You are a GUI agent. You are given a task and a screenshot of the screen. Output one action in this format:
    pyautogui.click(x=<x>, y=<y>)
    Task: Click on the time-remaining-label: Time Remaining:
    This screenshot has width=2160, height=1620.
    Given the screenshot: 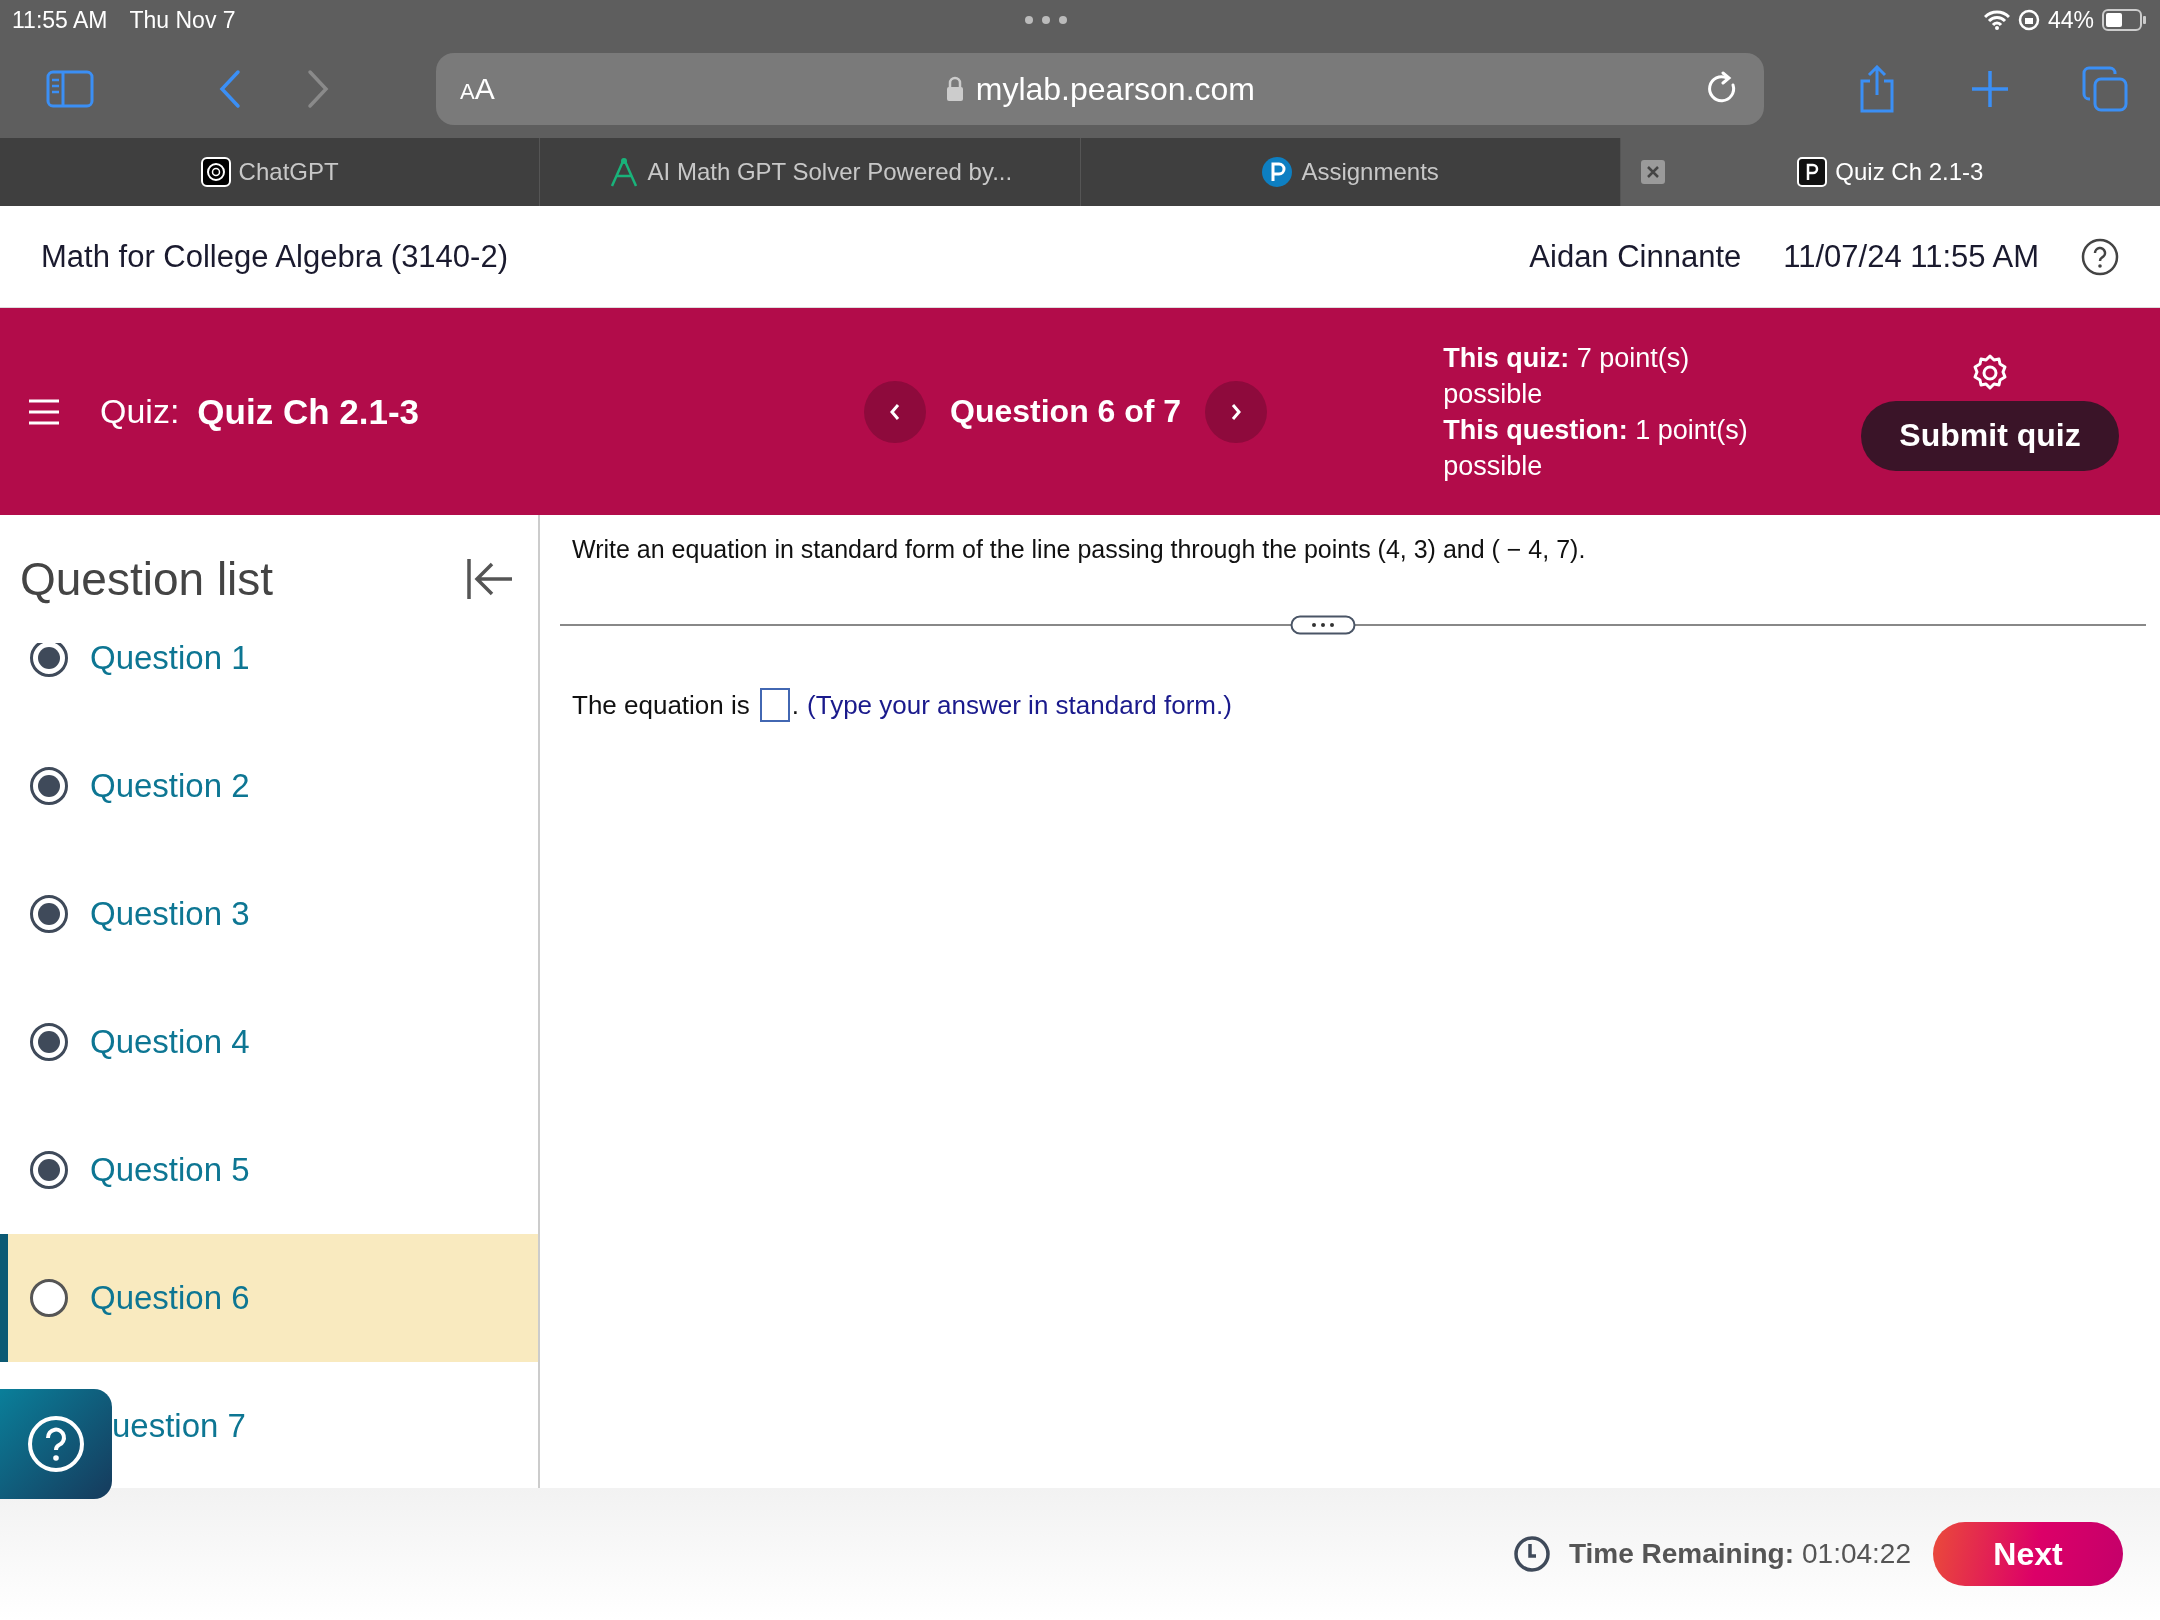 What is the action you would take?
    pyautogui.click(x=1681, y=1554)
    